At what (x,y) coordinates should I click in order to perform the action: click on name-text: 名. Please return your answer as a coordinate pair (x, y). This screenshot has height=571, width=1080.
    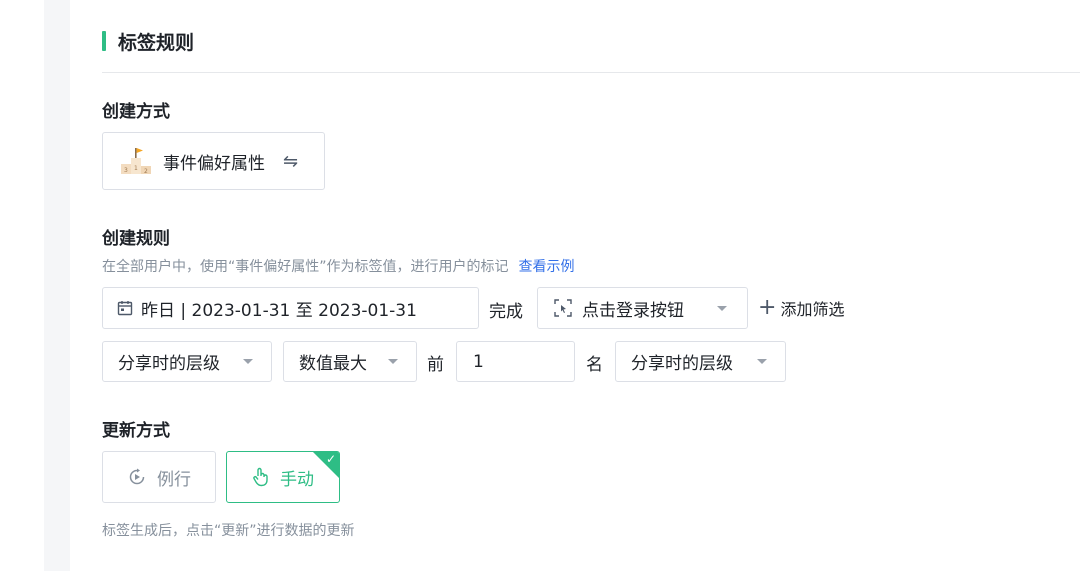
    Looking at the image, I should click on (594, 365).